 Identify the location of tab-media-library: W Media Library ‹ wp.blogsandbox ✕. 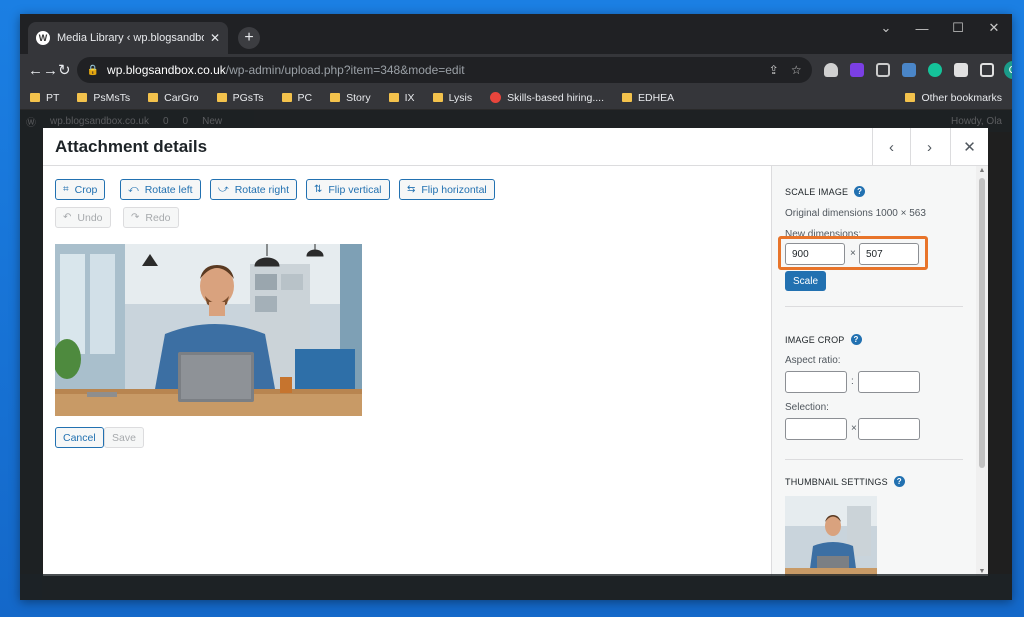
(128, 38).